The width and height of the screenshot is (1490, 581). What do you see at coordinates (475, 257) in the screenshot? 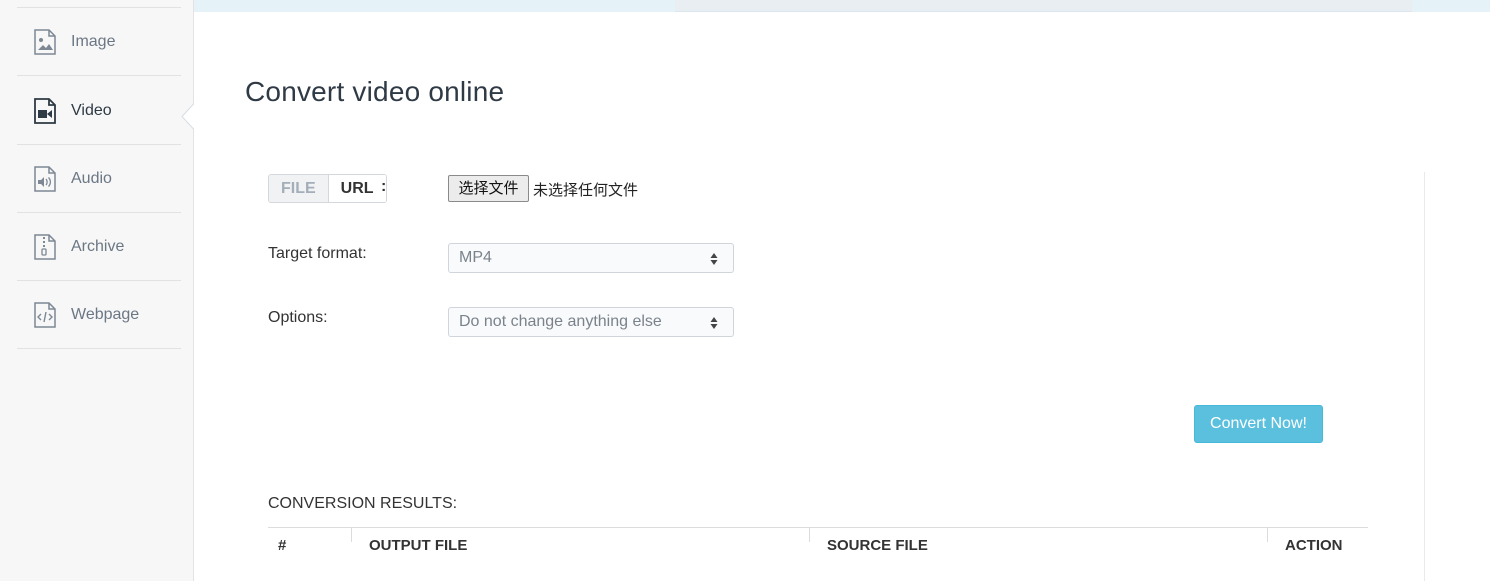
I see `target-format-value: MP4` at bounding box center [475, 257].